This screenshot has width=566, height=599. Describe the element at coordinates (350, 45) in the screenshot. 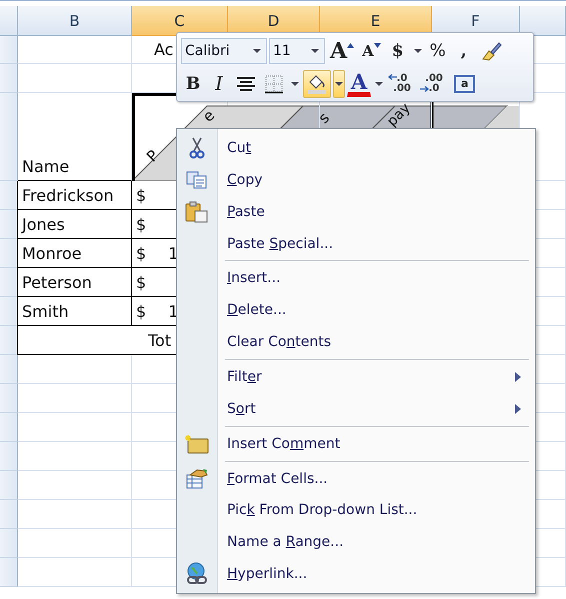

I see `up-arrow-icon` at that location.